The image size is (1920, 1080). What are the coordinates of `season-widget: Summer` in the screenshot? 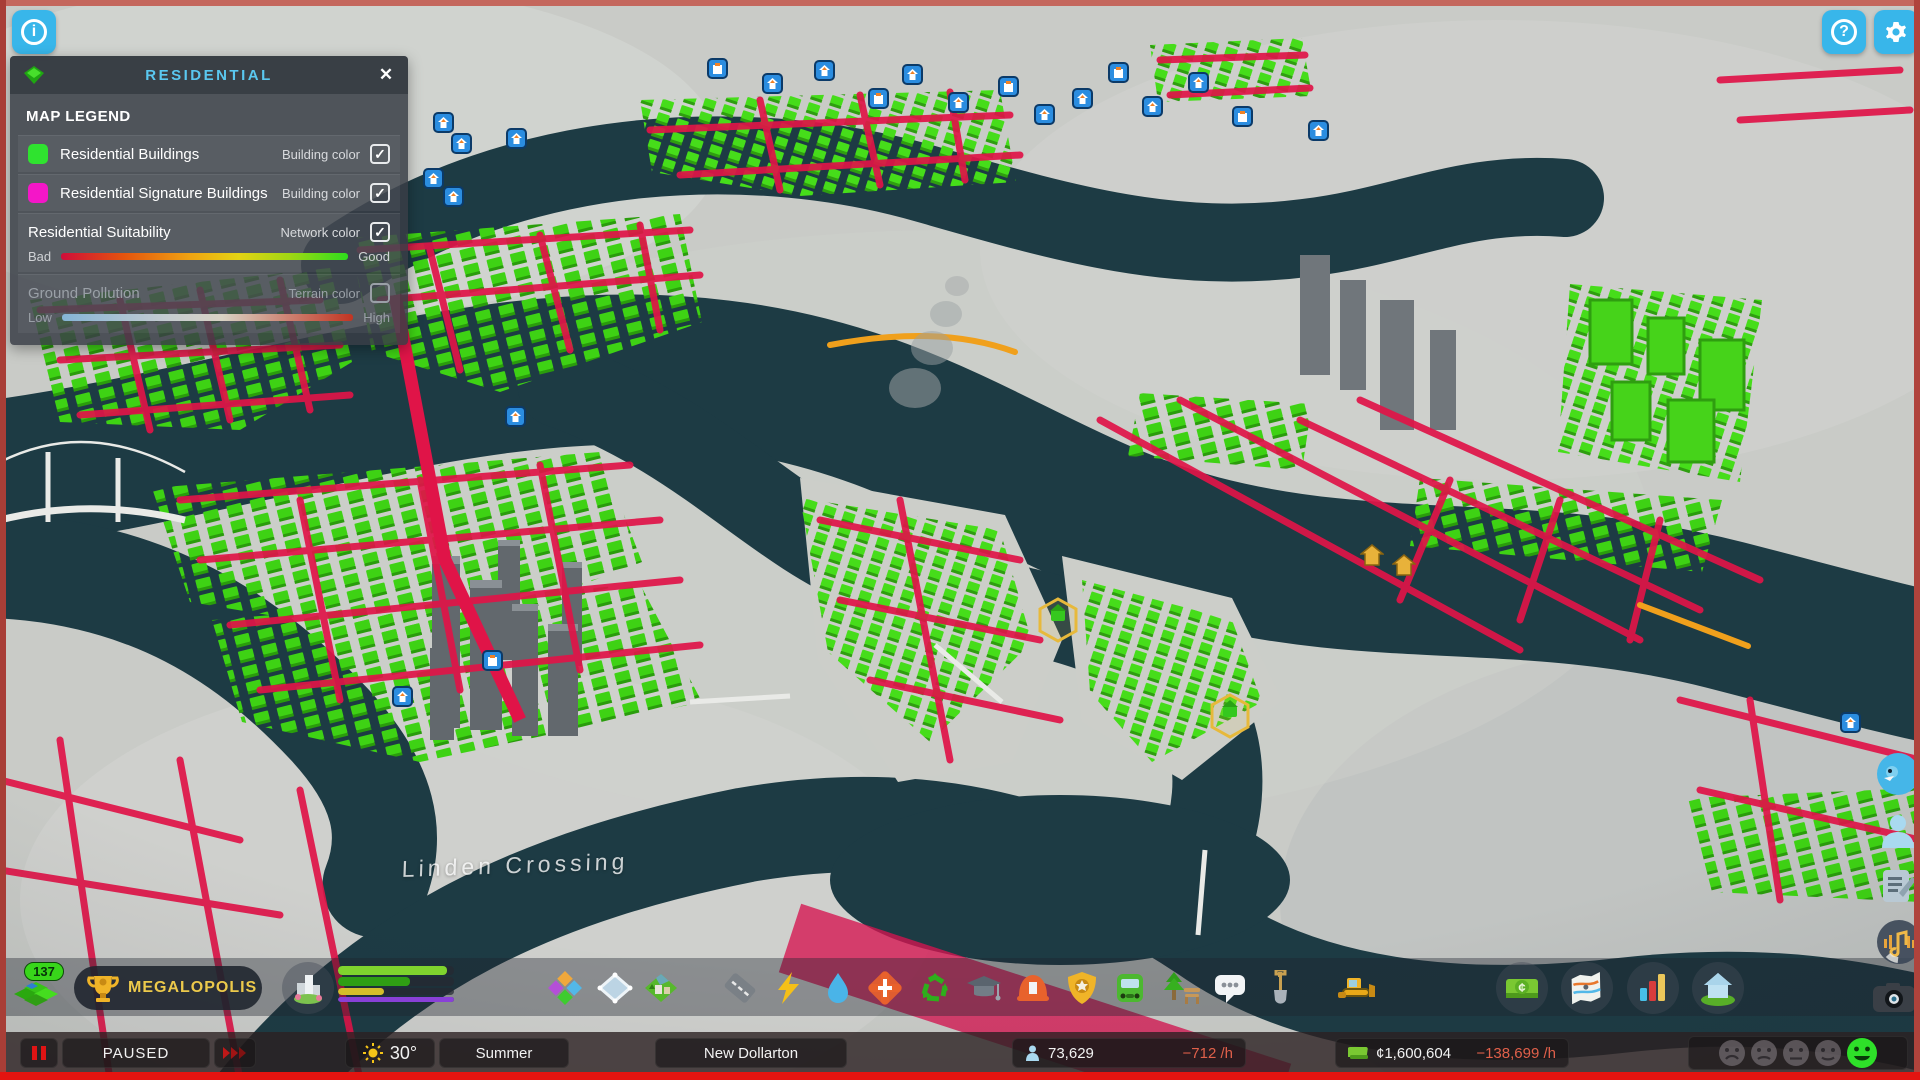 It's located at (504, 1053).